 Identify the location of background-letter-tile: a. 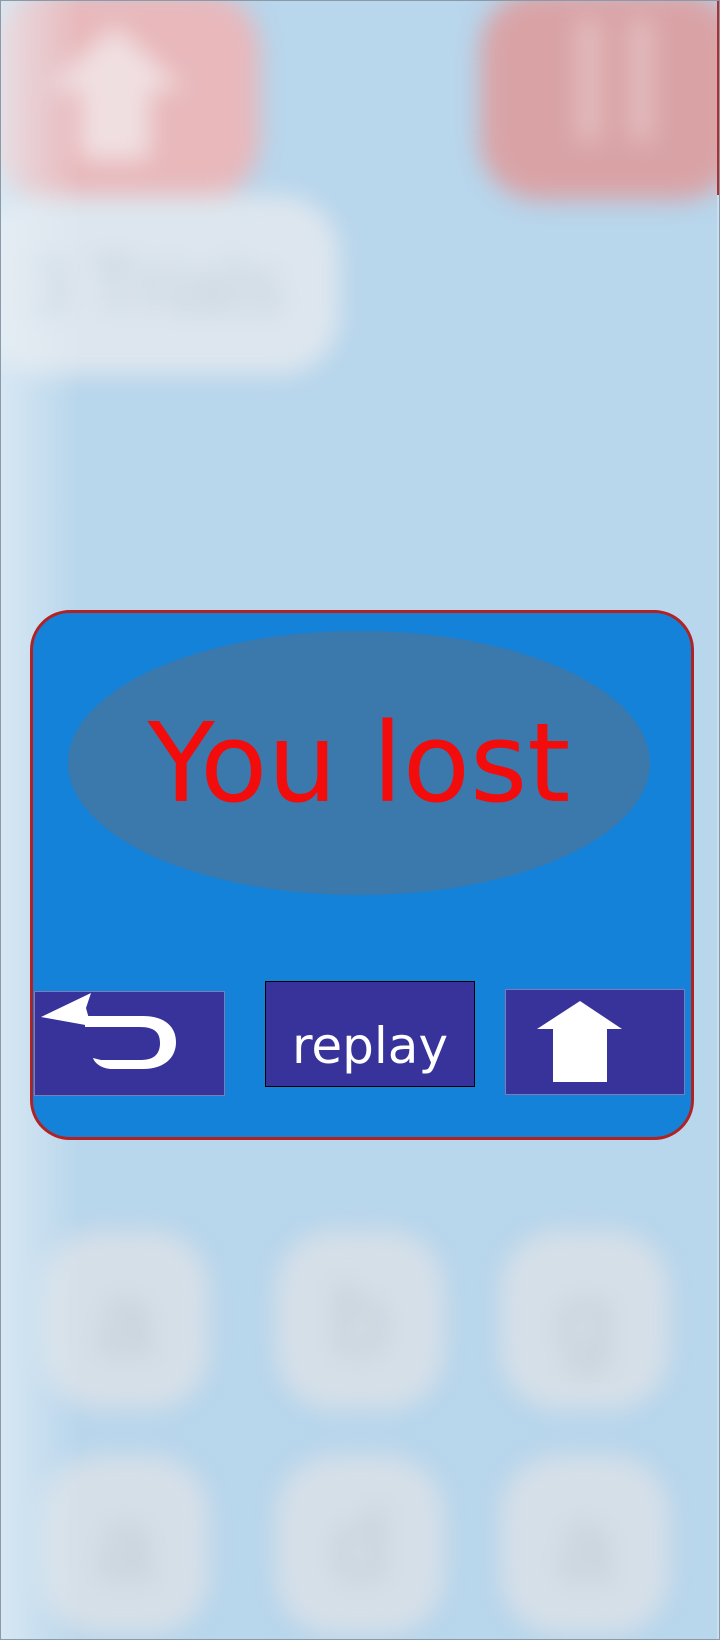
(585, 1545).